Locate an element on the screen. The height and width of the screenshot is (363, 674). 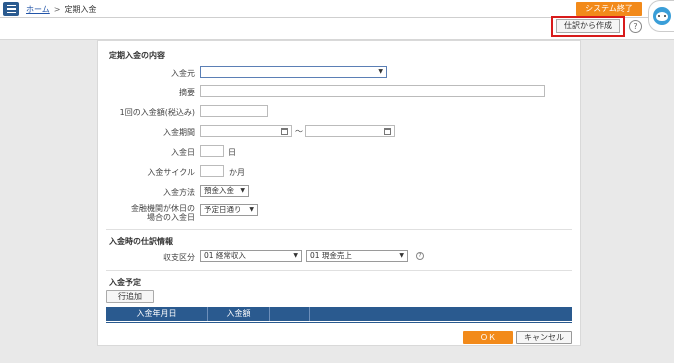
column-header-date: 入金年月日 is located at coordinates (157, 314).